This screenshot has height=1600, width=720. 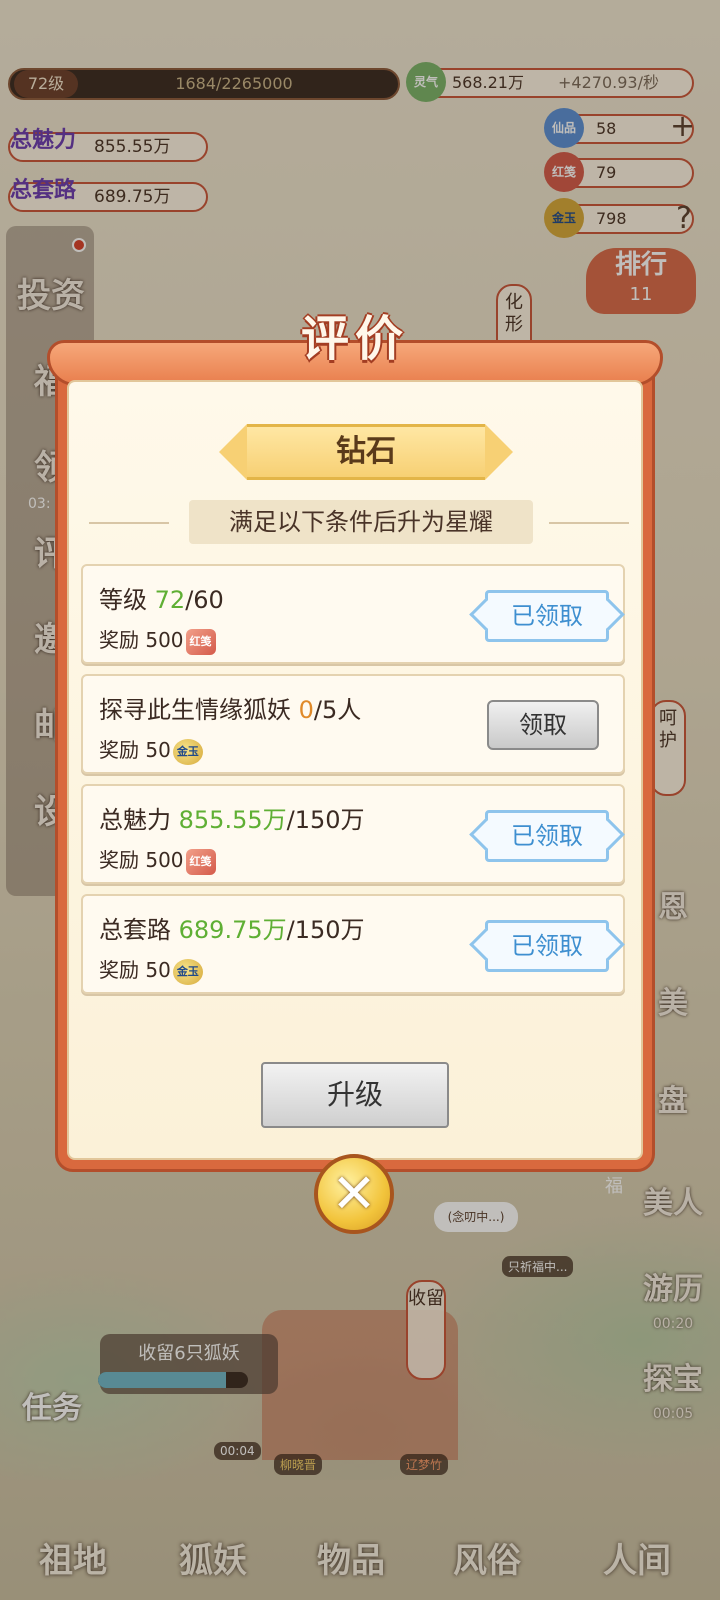 I want to click on condition-current: 855.55万, so click(x=232, y=820).